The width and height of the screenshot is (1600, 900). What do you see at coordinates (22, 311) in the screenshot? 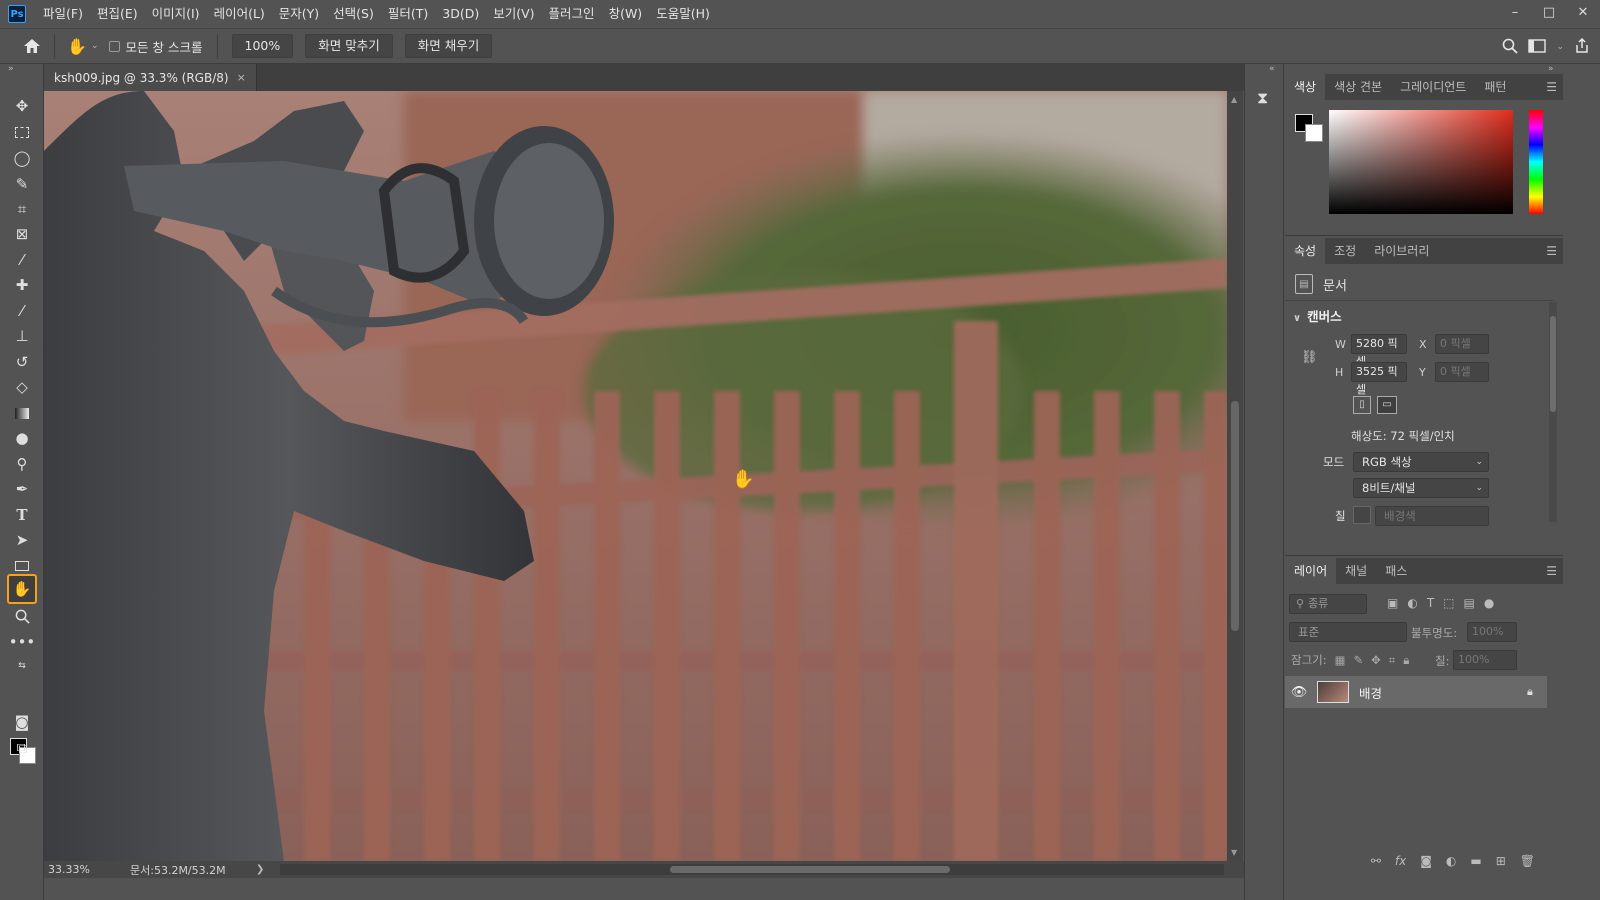
I see `brush-tool-icon: ⁄` at bounding box center [22, 311].